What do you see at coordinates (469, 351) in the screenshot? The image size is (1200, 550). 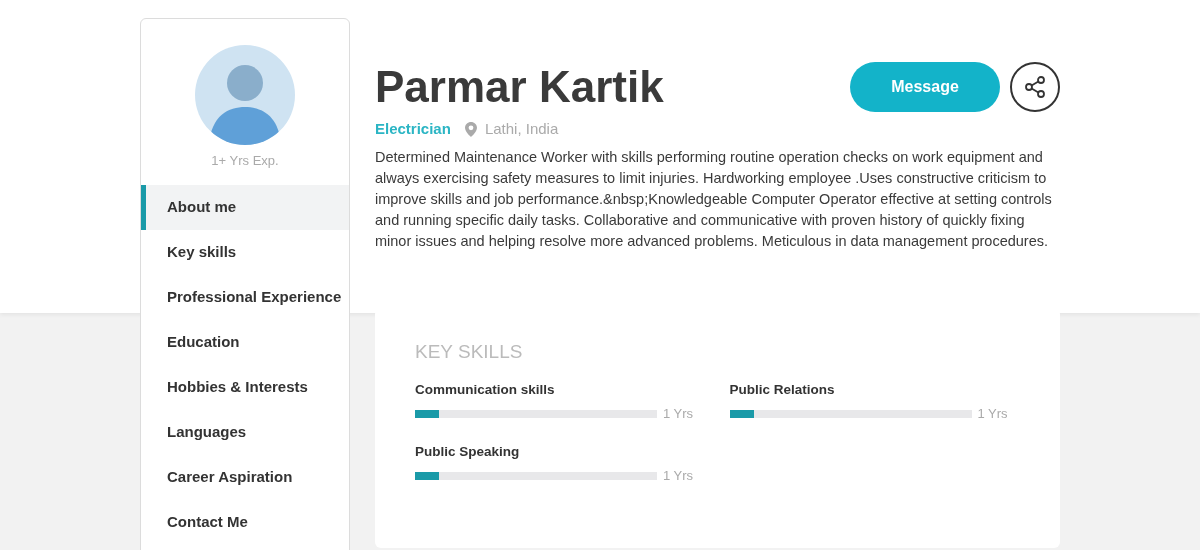 I see `section-title: KEY SKILLS` at bounding box center [469, 351].